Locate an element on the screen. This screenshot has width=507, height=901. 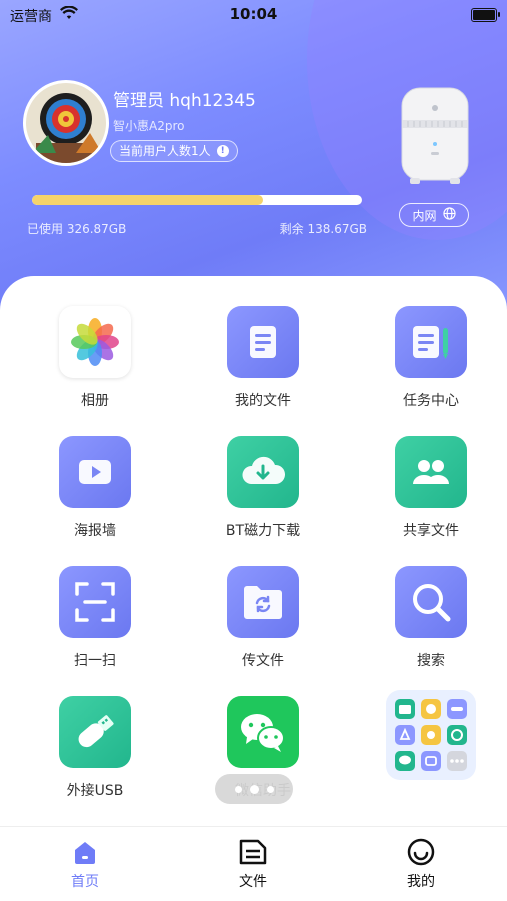
search-icon is located at coordinates (431, 602).